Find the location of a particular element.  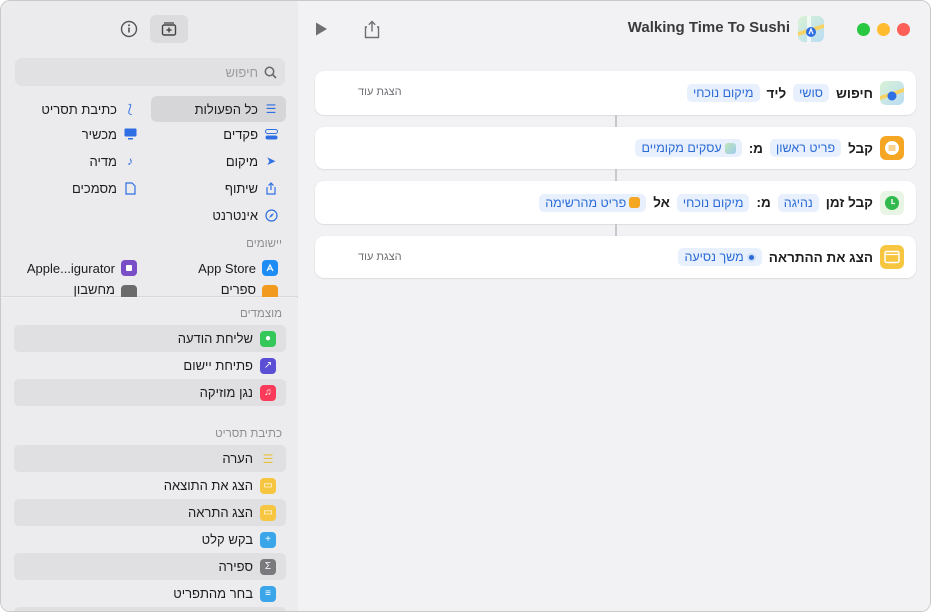

category-web: אינטרנט is located at coordinates (218, 215).